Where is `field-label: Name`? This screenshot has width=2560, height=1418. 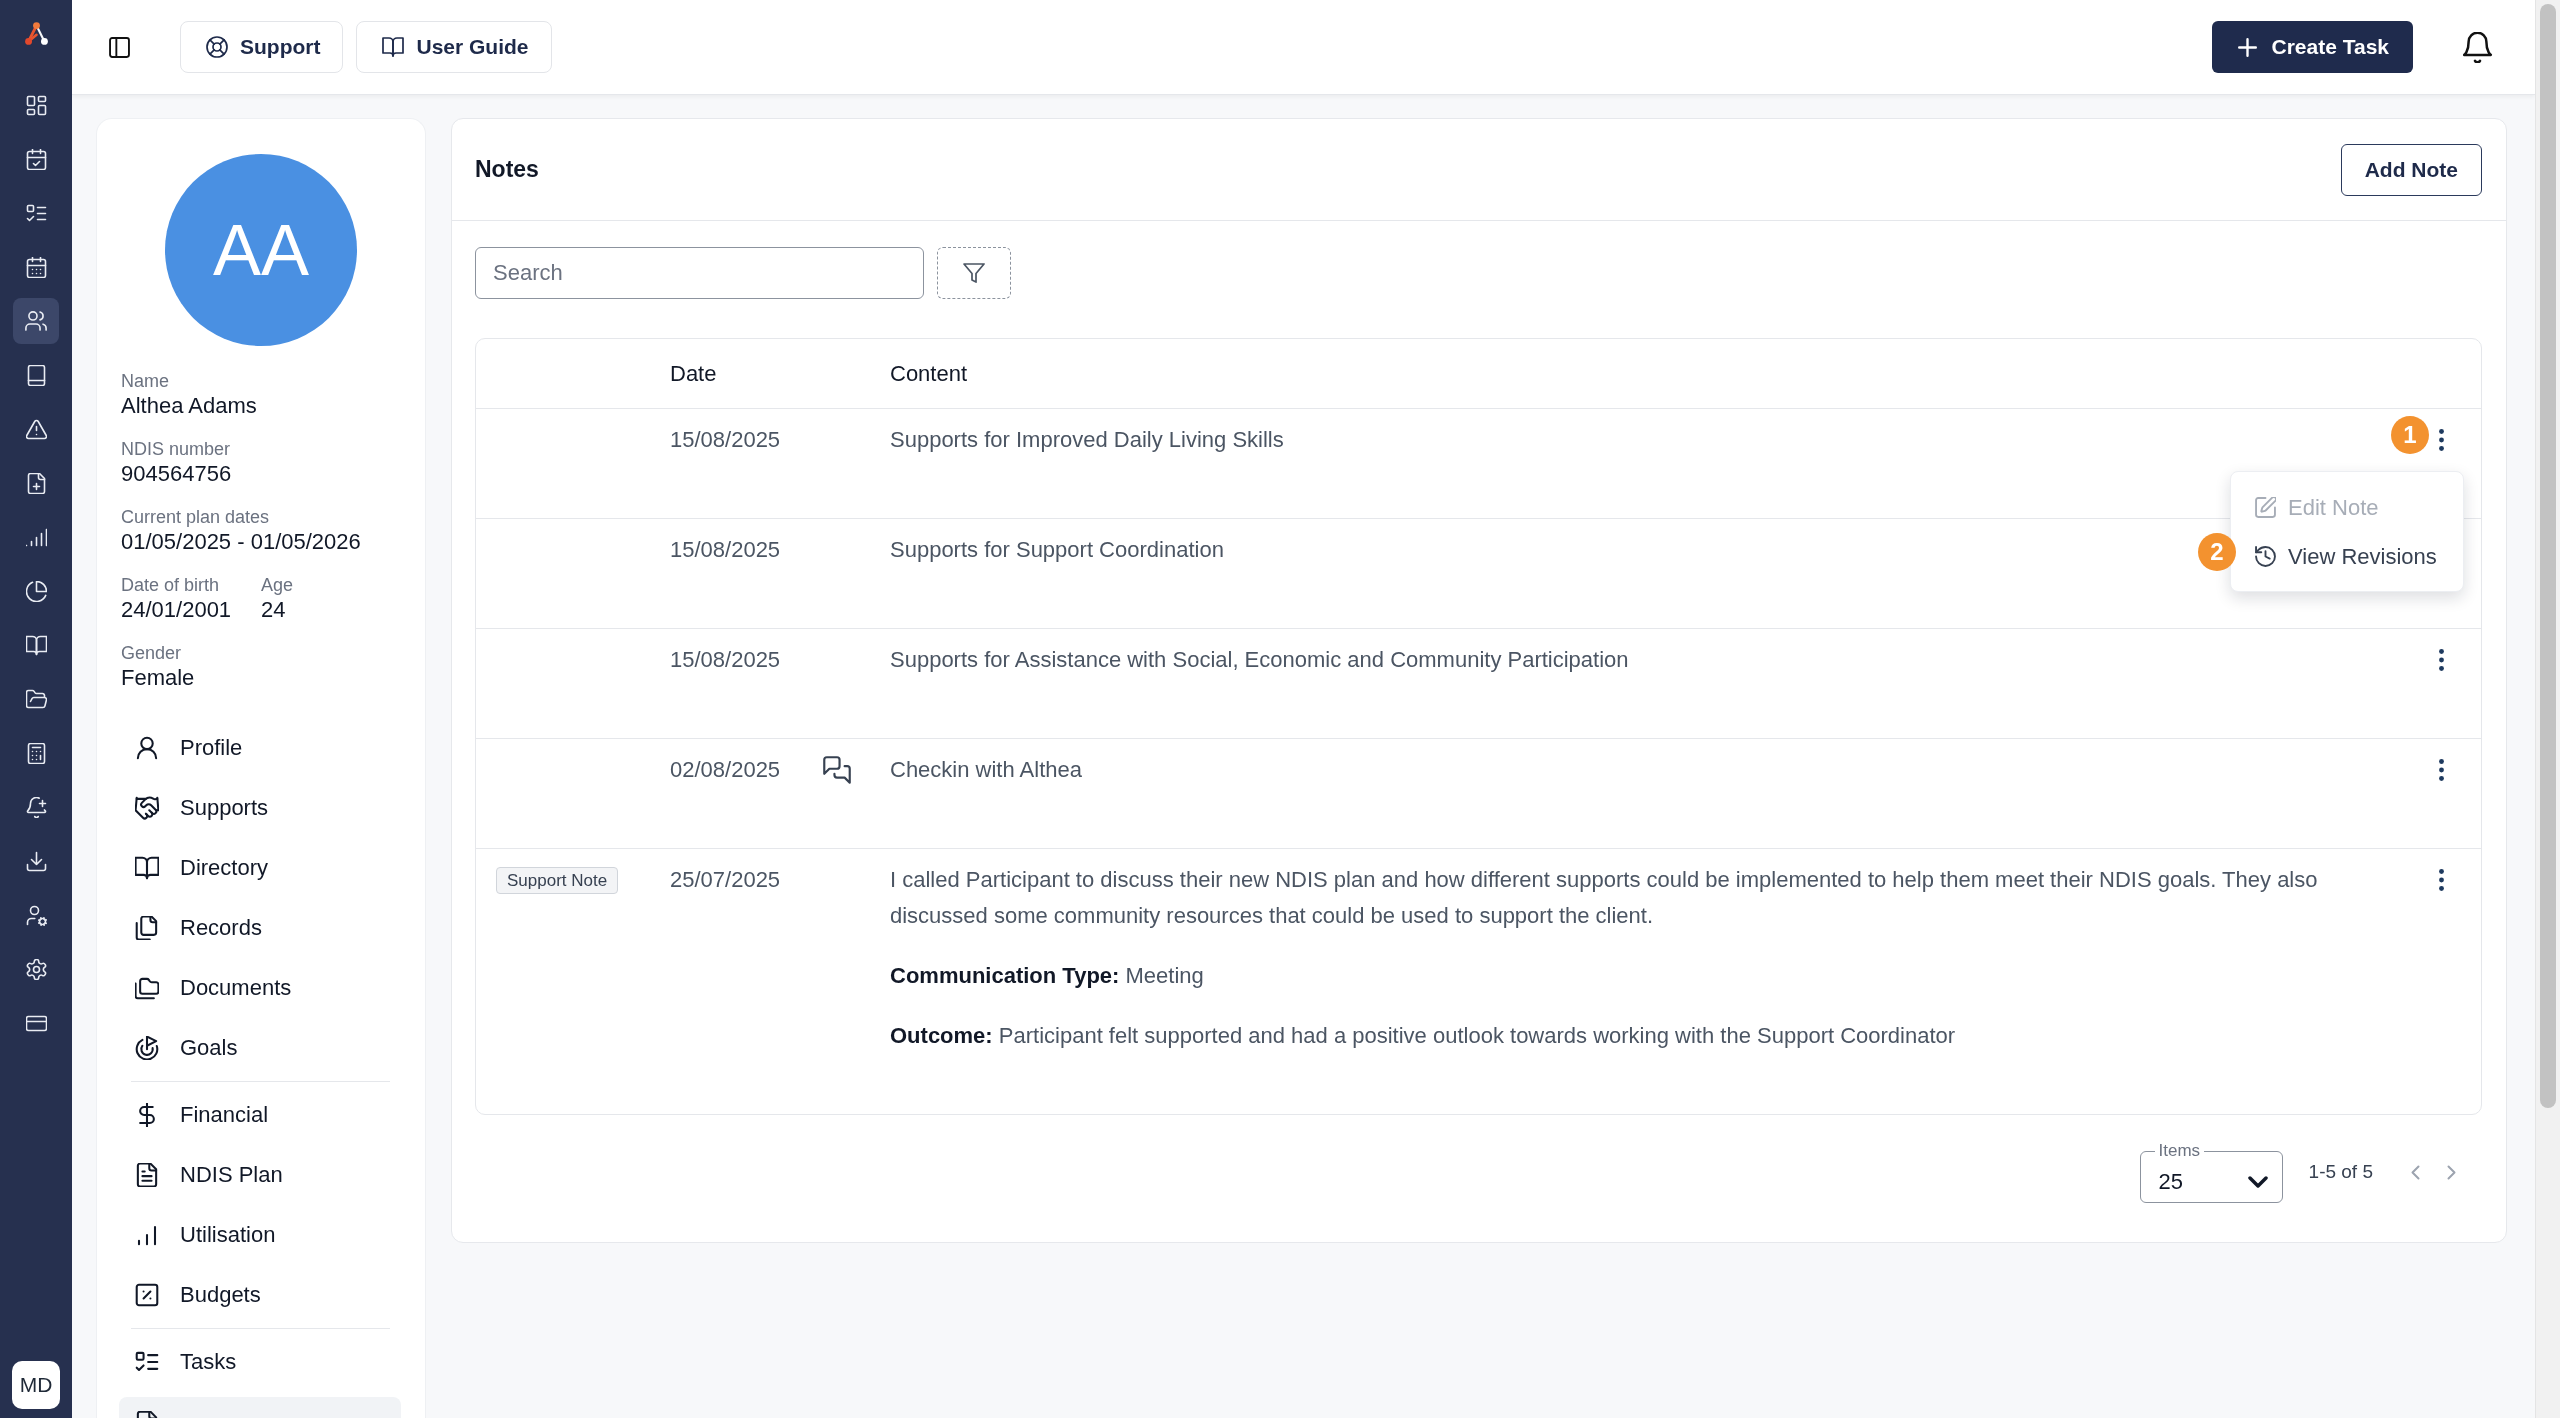 field-label: Name is located at coordinates (145, 381).